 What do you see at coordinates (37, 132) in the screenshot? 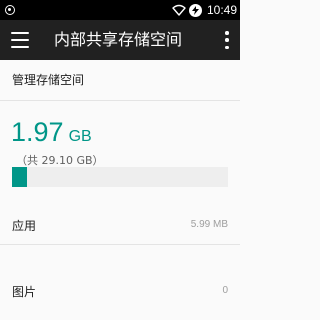
I see `used-value: 1.97` at bounding box center [37, 132].